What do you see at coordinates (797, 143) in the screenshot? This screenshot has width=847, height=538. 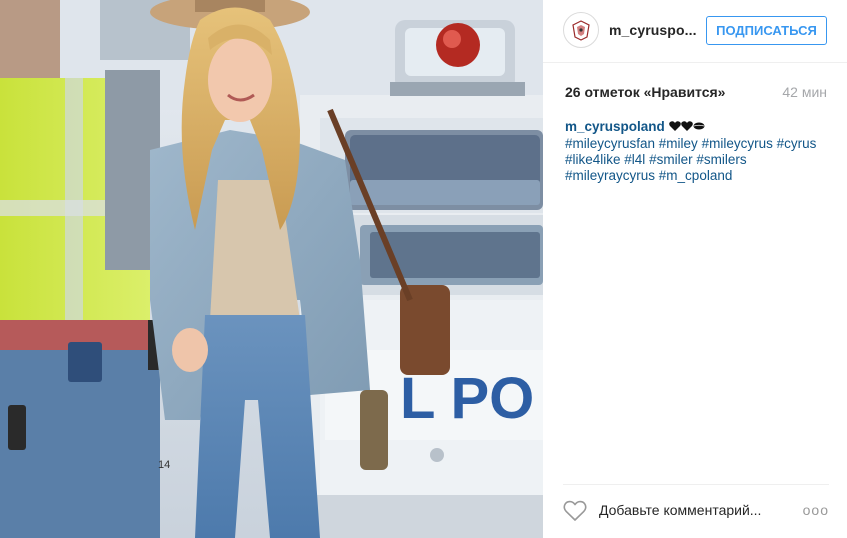 I see `hashtag: #cyrus` at bounding box center [797, 143].